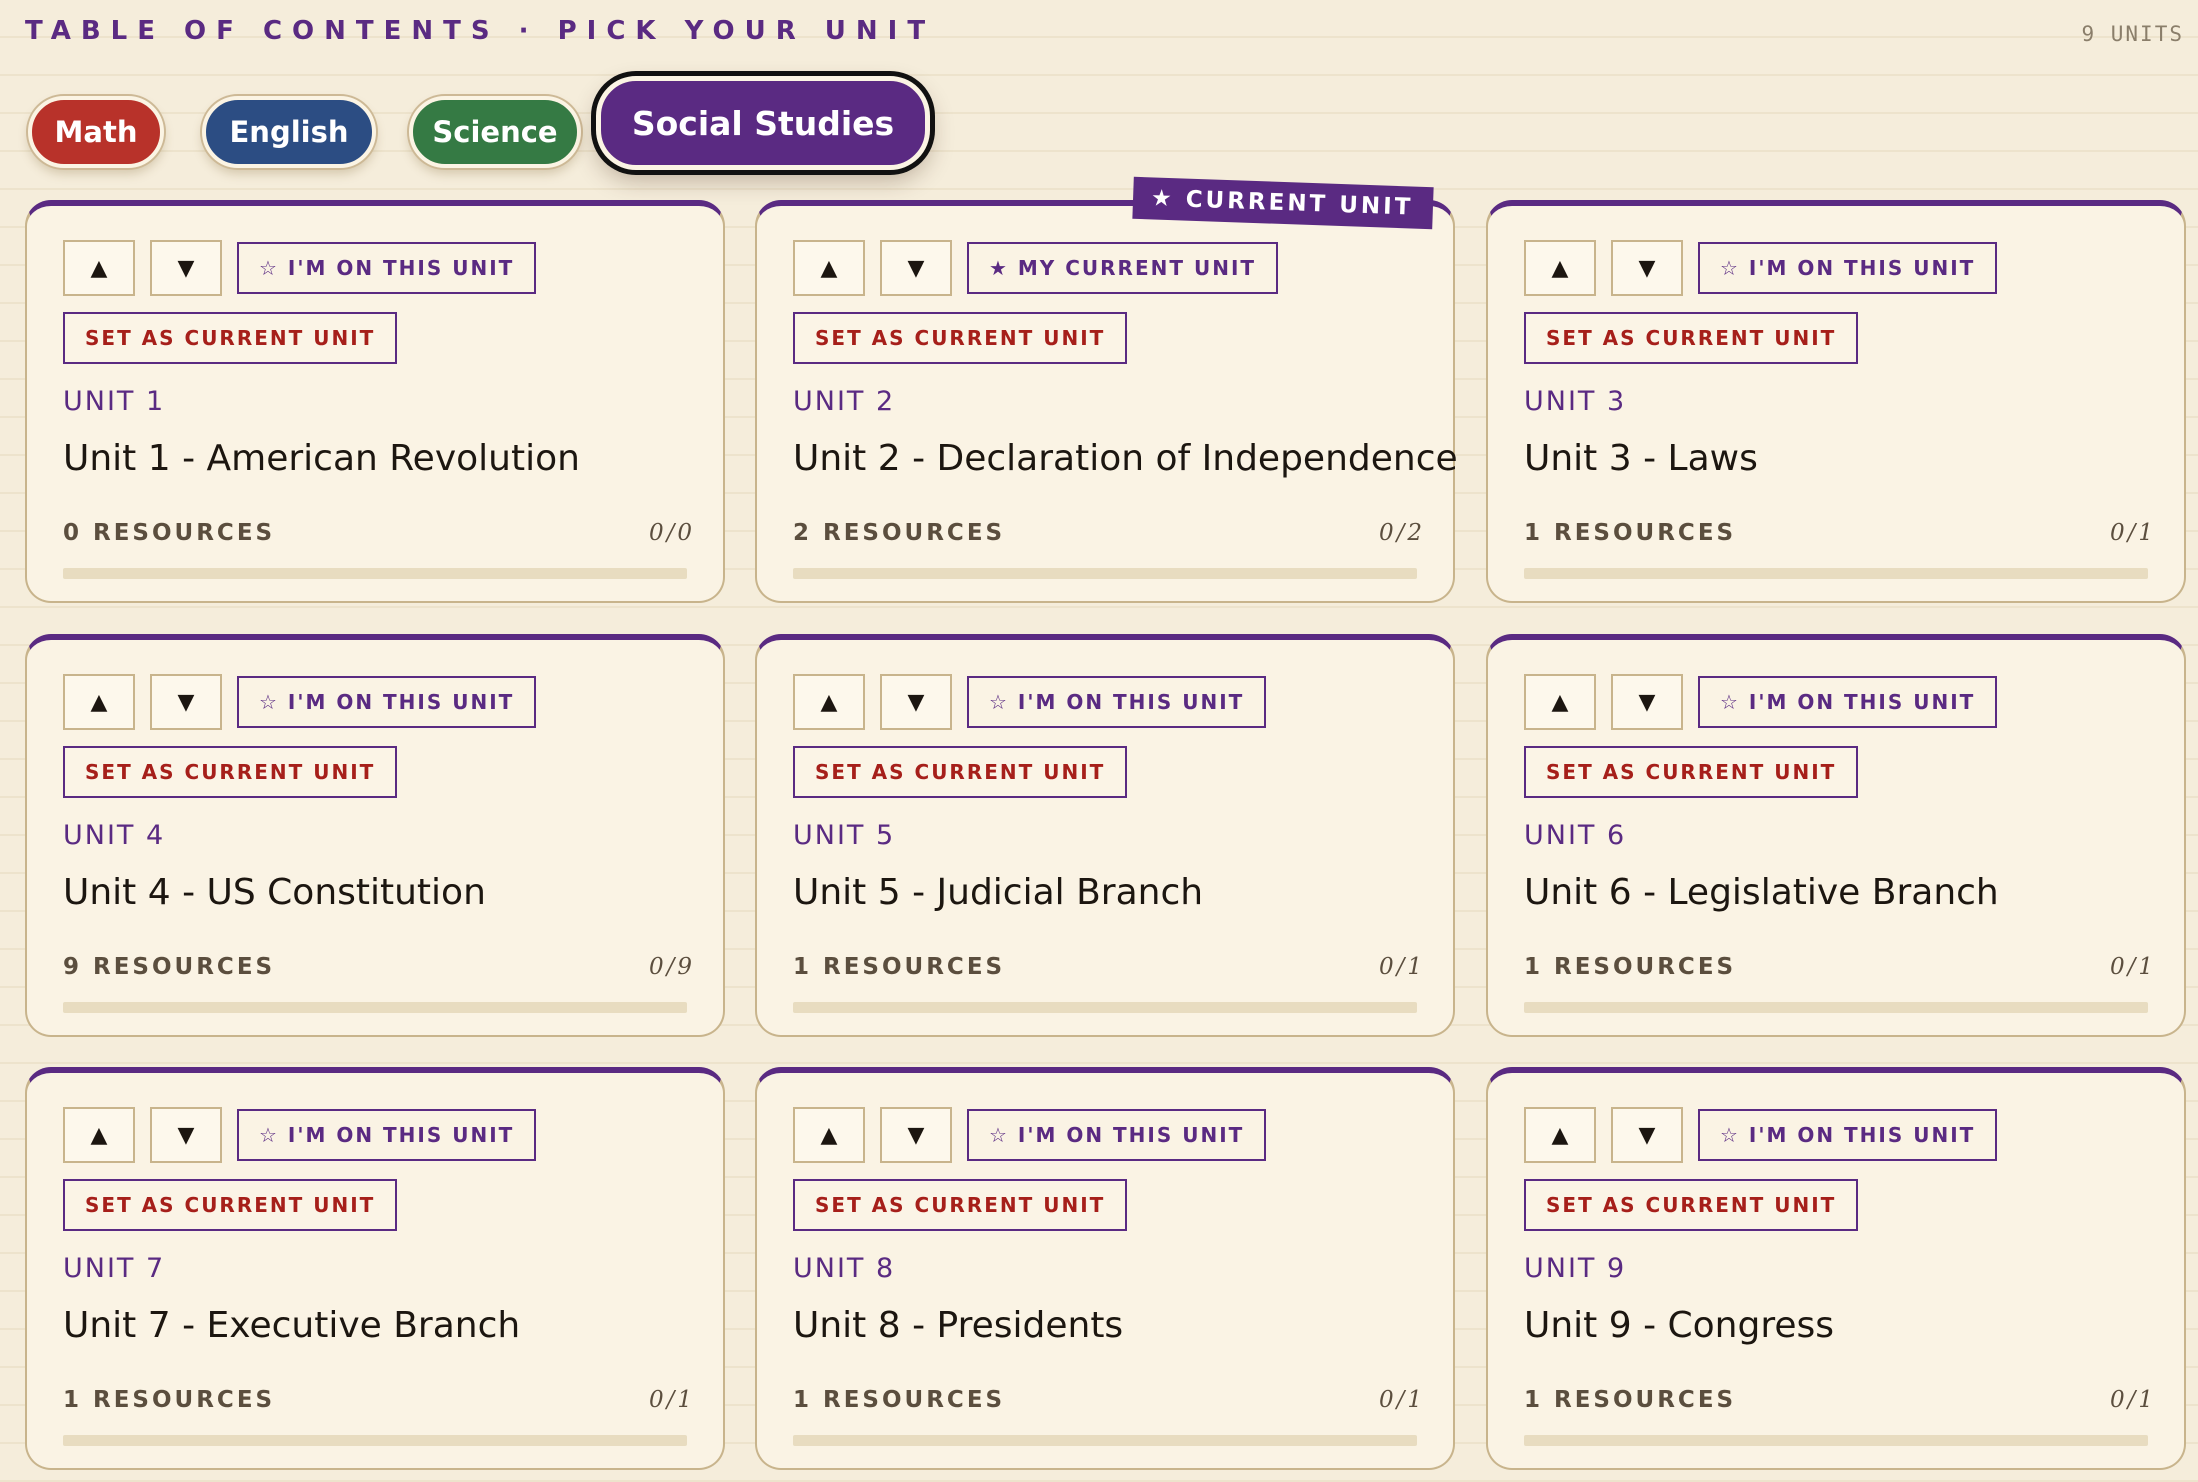 The image size is (2198, 1482). Describe the element at coordinates (671, 967) in the screenshot. I see `progress-ratio: 0/9` at that location.